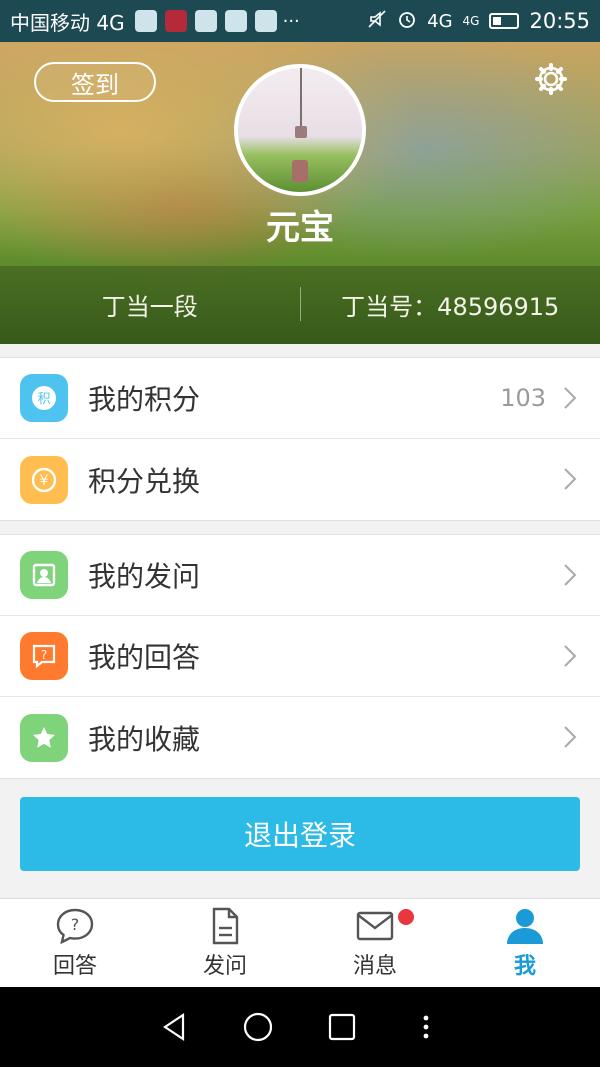  I want to click on points-icon: 积, so click(44, 398).